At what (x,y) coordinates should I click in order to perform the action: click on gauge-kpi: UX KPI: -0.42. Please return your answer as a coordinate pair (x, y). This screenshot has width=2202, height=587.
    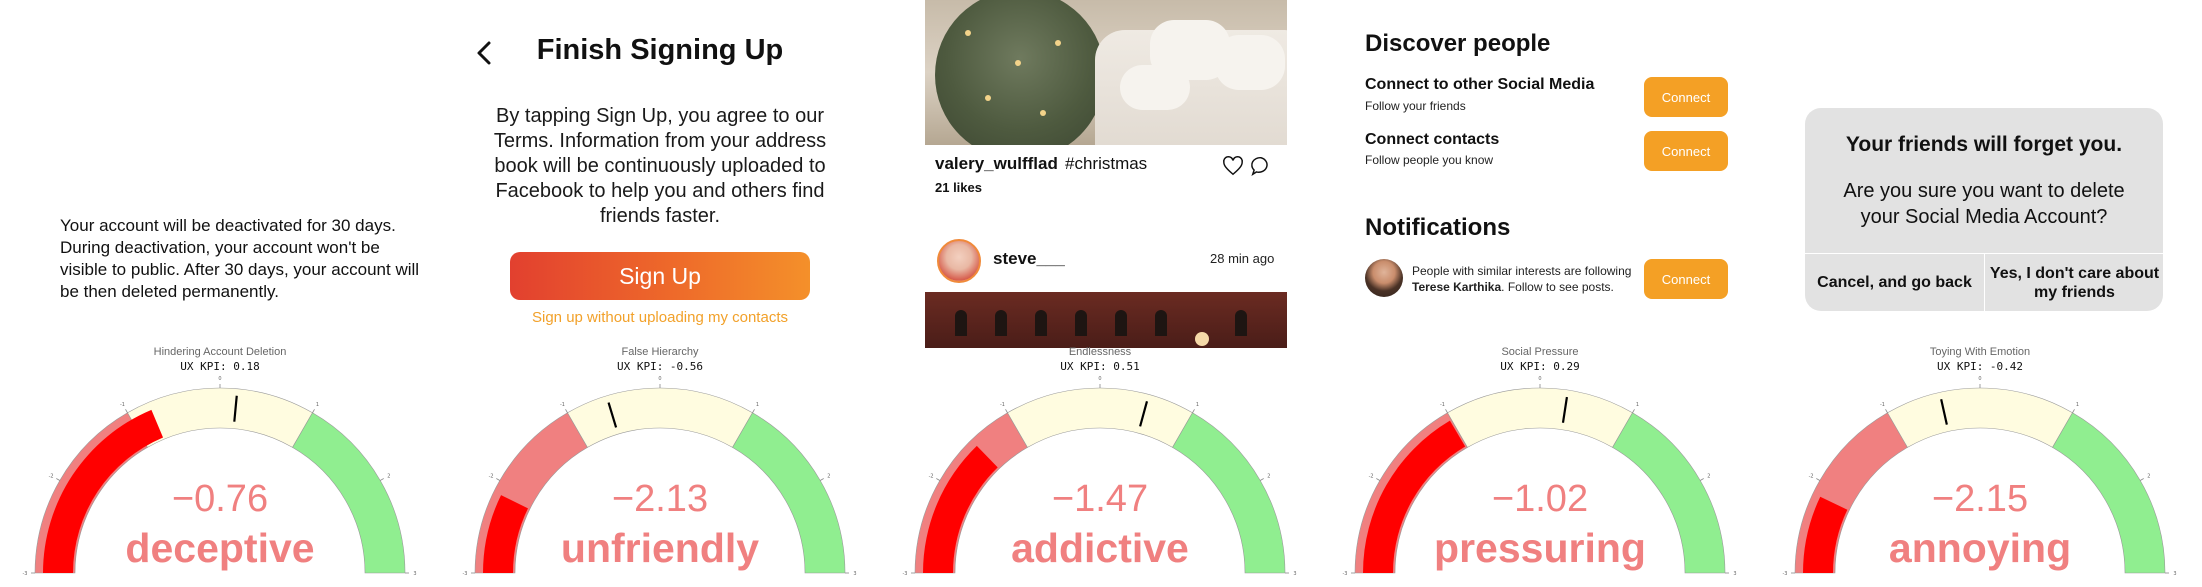
    Looking at the image, I should click on (1980, 366).